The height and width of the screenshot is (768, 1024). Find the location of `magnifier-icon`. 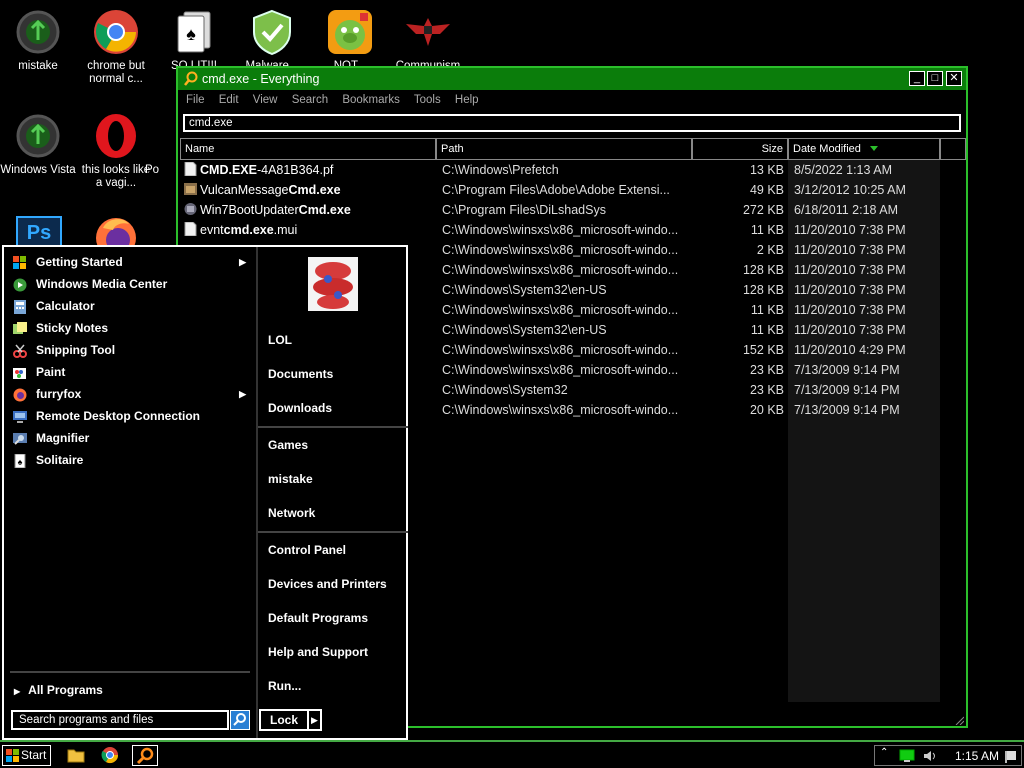

magnifier-icon is located at coordinates (20, 438).